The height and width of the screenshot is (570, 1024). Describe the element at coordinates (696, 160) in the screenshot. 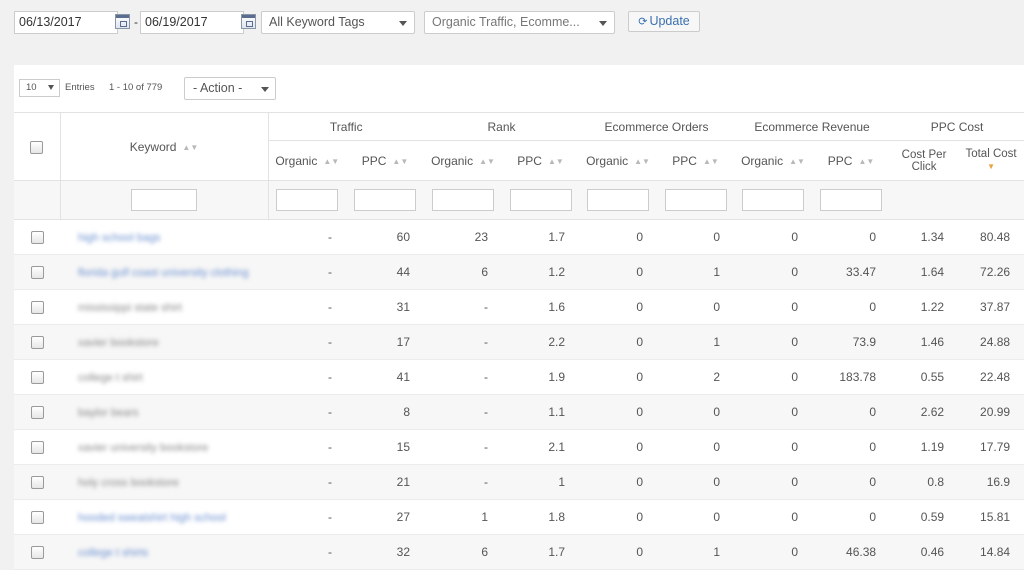

I see `orders-ppc-header: PPC ▲▼` at that location.